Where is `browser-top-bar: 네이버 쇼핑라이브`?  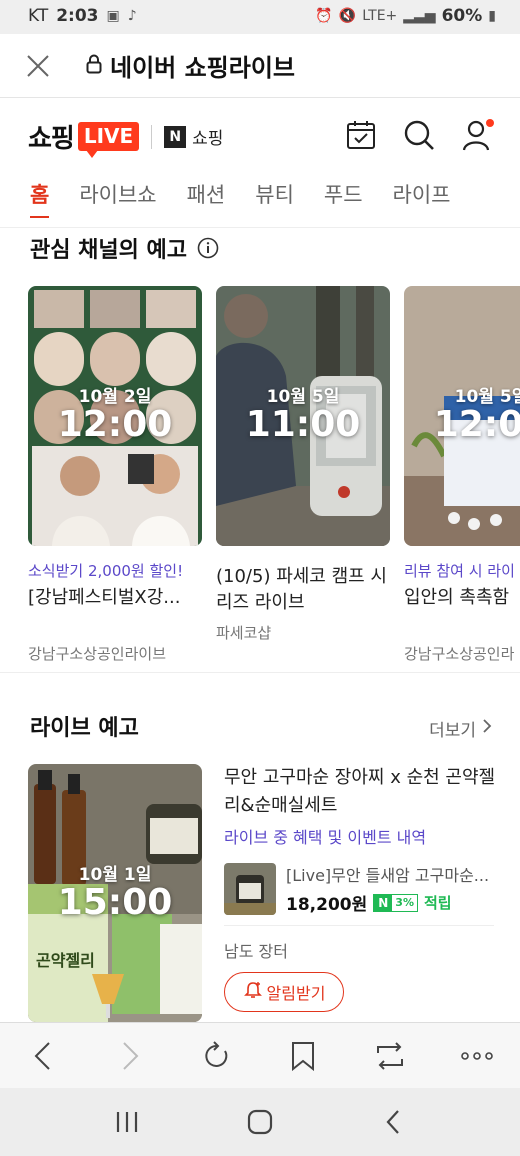
browser-top-bar: 네이버 쇼핑라이브 is located at coordinates (260, 66).